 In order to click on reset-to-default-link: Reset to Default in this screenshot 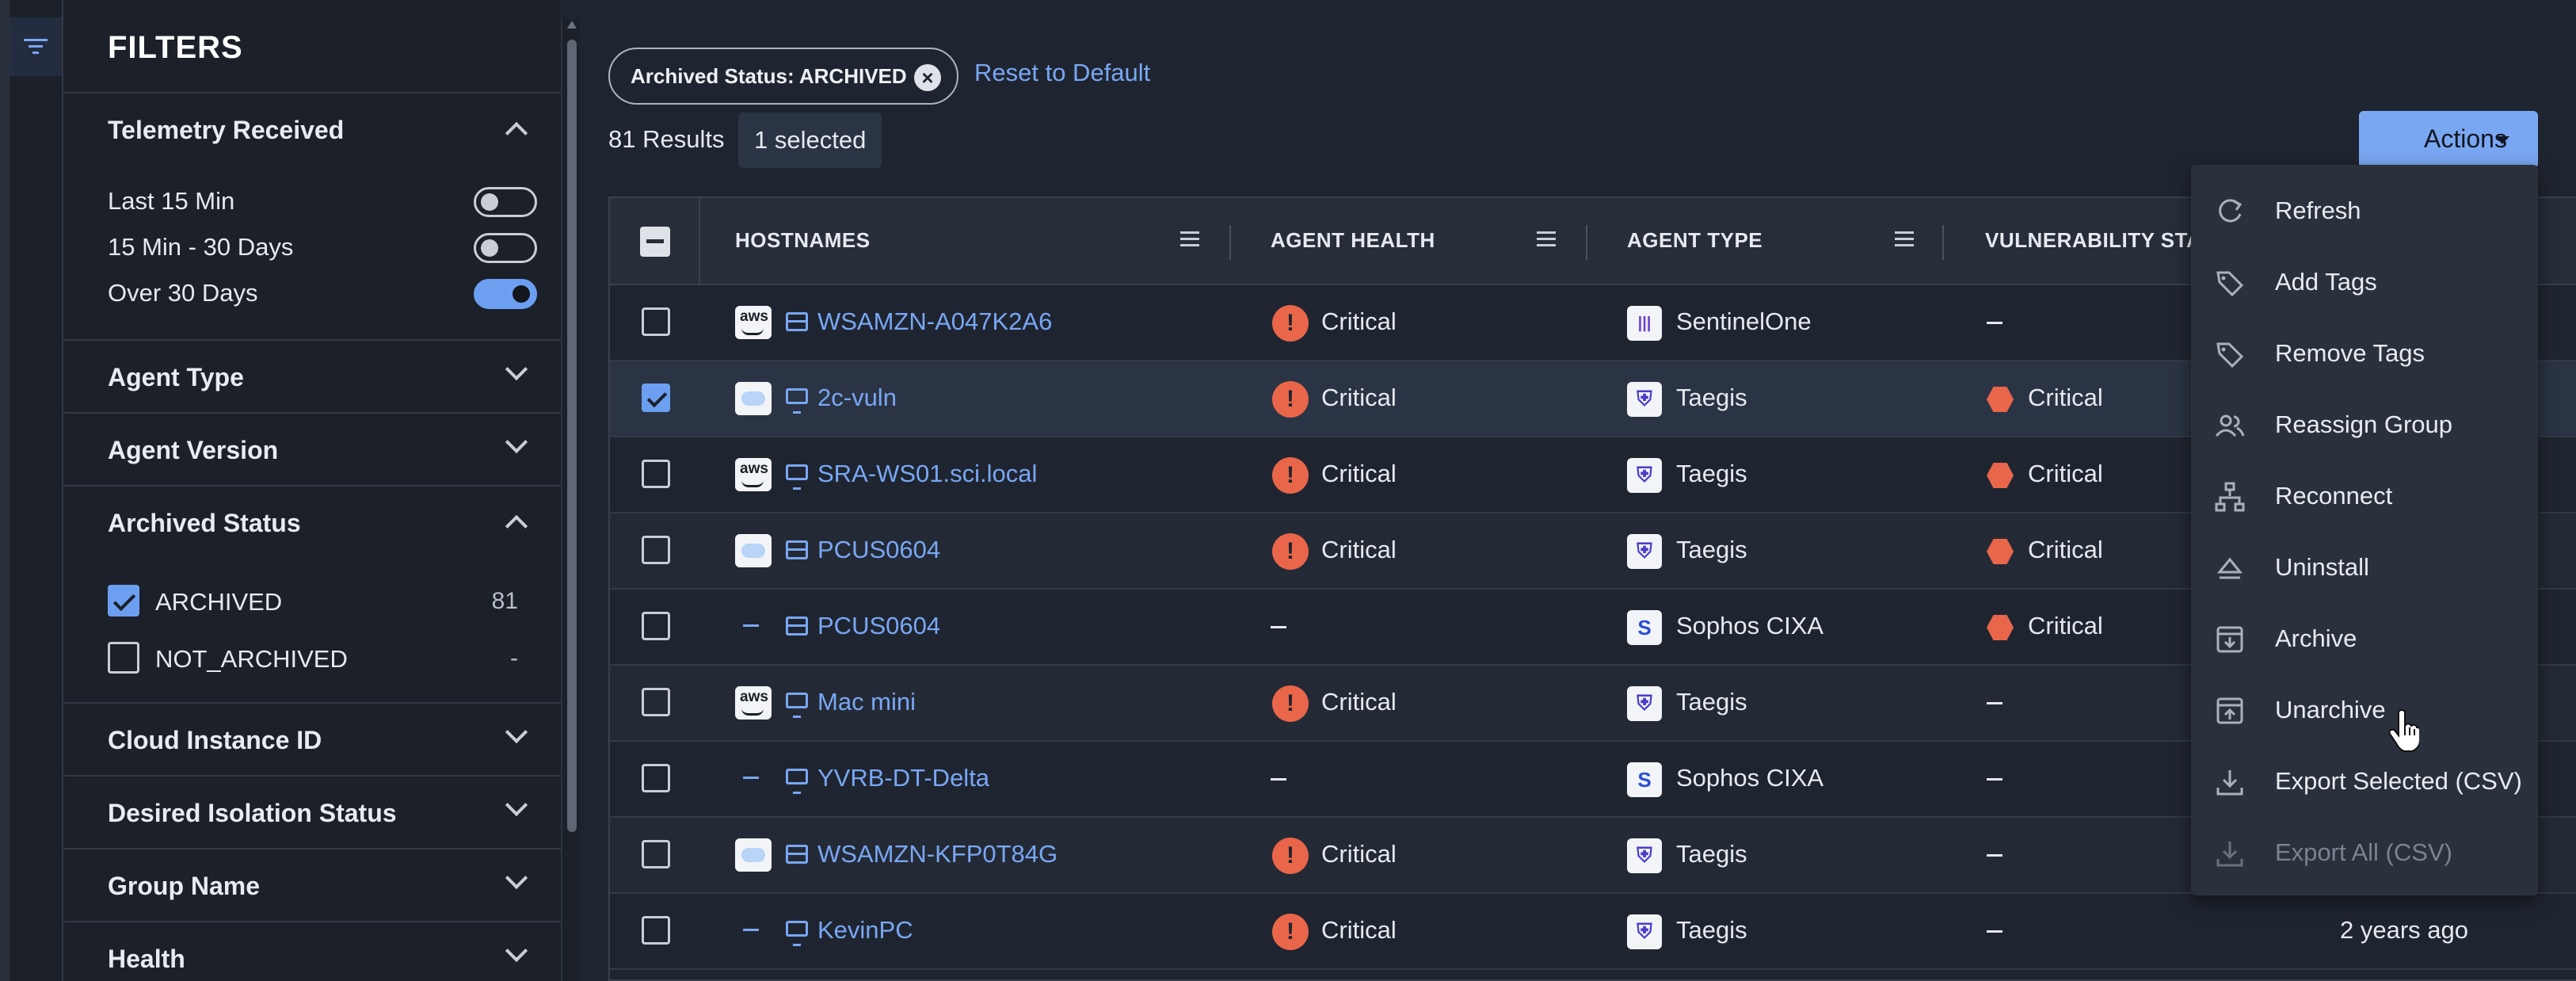, I will do `click(1062, 73)`.